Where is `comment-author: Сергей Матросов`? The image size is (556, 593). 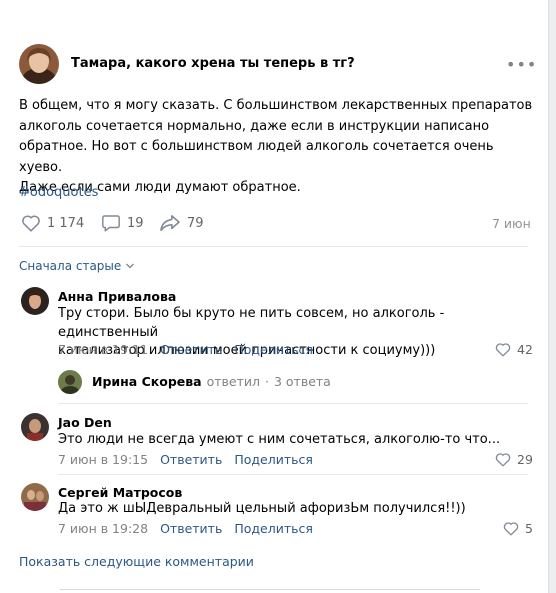 comment-author: Сергей Матросов is located at coordinates (120, 492).